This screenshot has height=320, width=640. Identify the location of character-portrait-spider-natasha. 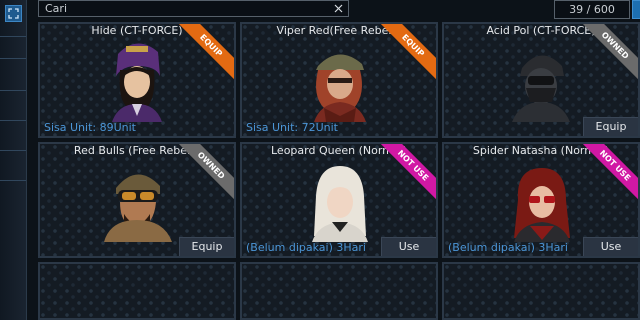
(542, 205).